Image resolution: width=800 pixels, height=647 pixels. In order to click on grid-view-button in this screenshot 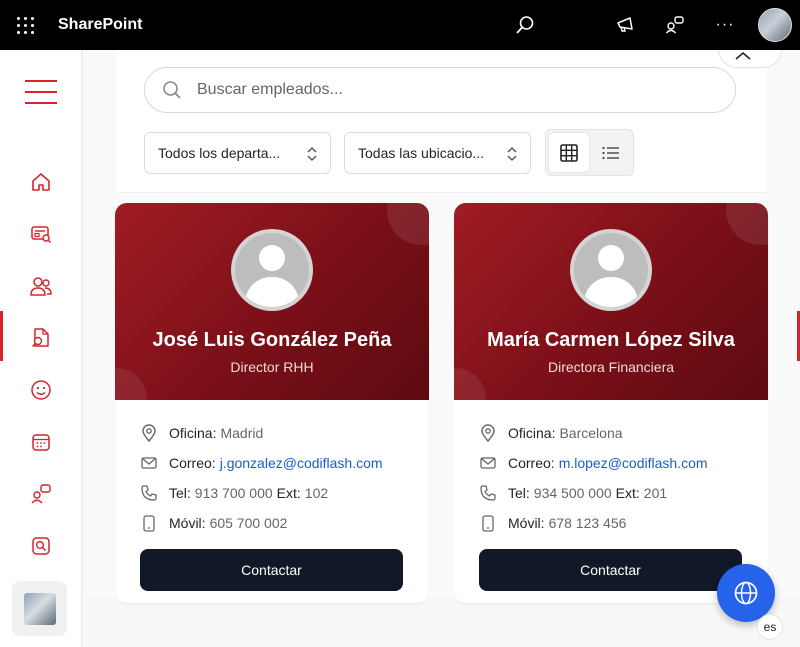, I will do `click(569, 152)`.